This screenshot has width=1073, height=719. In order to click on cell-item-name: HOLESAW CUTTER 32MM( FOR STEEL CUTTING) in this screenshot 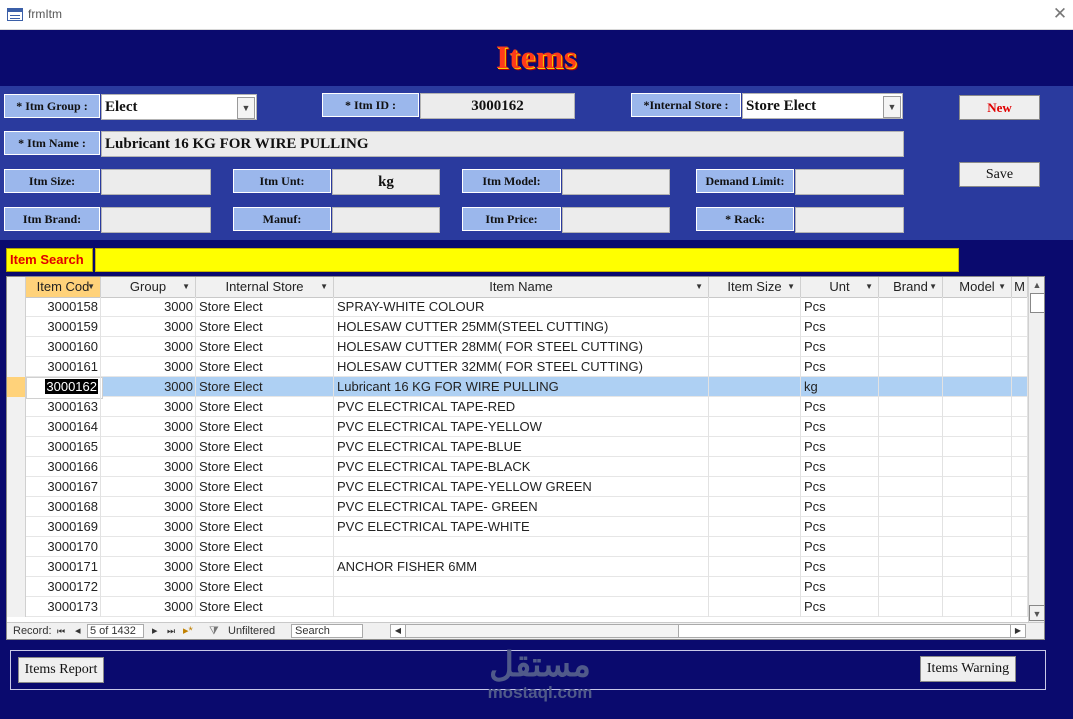, I will do `click(521, 367)`.